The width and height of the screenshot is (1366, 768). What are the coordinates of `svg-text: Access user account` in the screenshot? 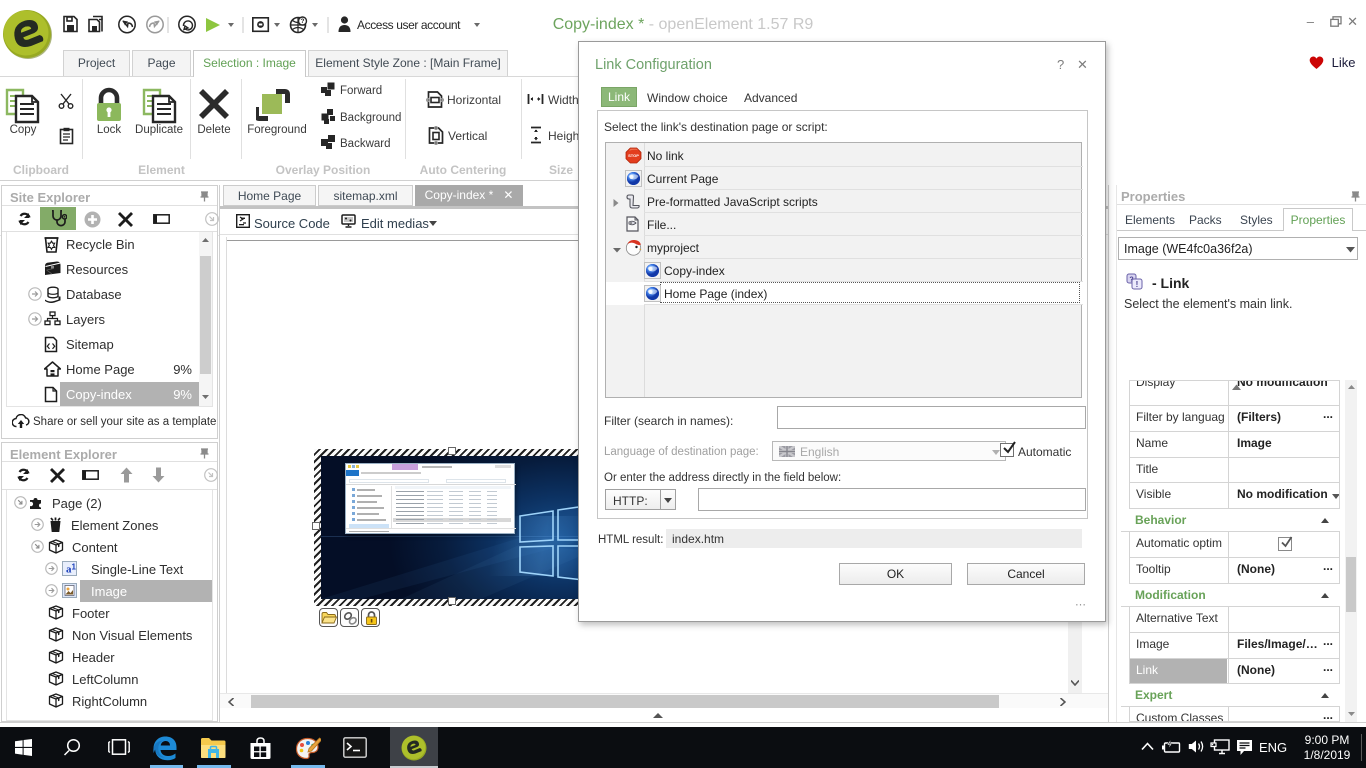 It's located at (409, 25).